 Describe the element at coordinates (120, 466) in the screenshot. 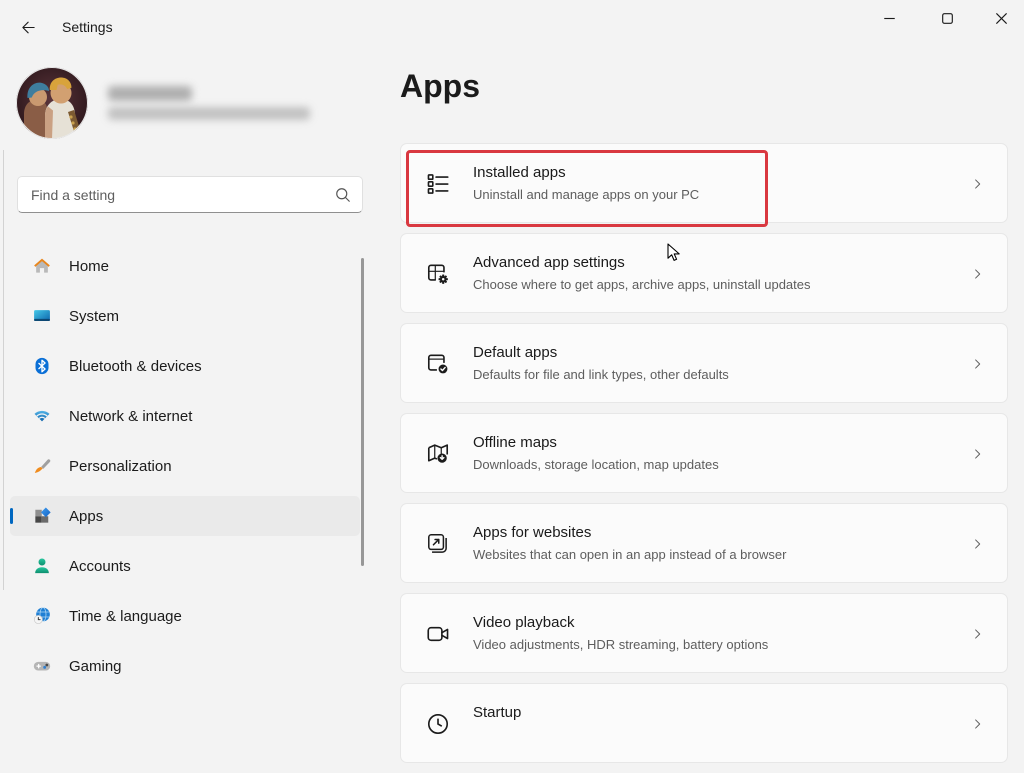

I see `sidebar-item-label: Personalization` at that location.